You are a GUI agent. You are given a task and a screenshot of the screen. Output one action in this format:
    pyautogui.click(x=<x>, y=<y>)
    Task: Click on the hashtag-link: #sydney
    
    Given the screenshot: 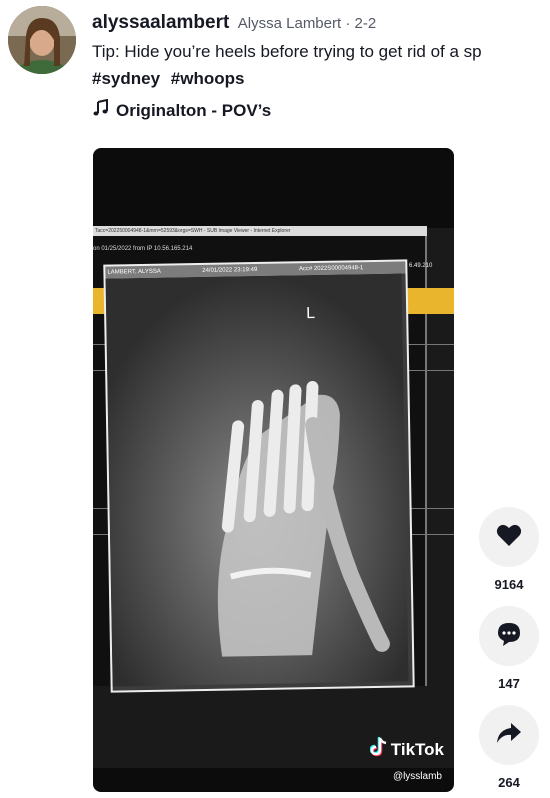 What is the action you would take?
    pyautogui.click(x=126, y=78)
    